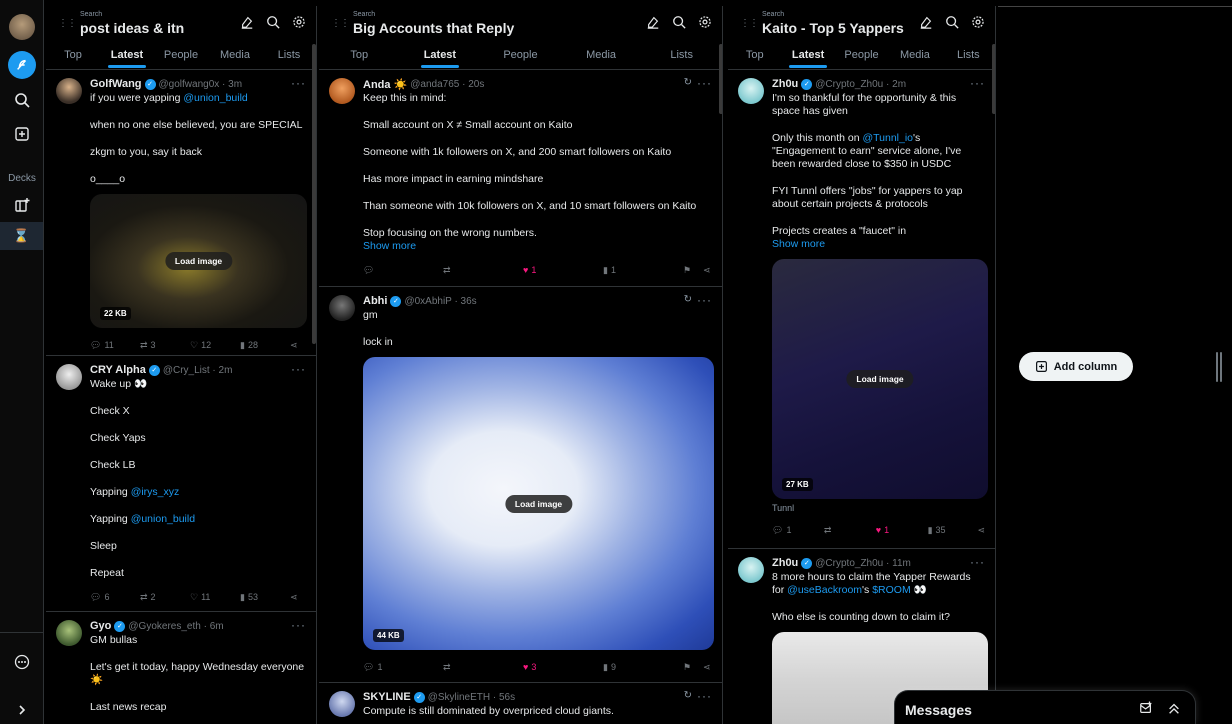 The height and width of the screenshot is (724, 1232). Describe the element at coordinates (860, 84) in the screenshot. I see `author-handle: @Crypto_Zh0u · 2m` at that location.